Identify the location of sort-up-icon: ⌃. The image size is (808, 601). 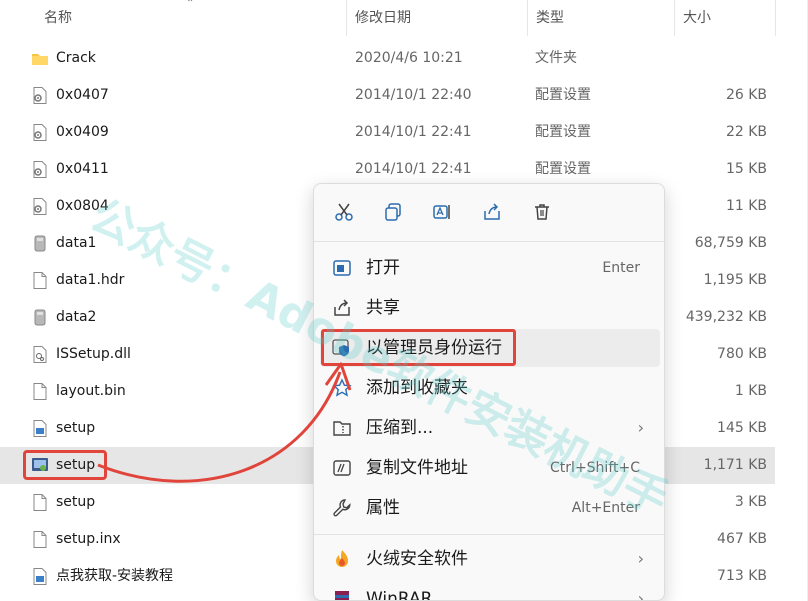
(190, 4).